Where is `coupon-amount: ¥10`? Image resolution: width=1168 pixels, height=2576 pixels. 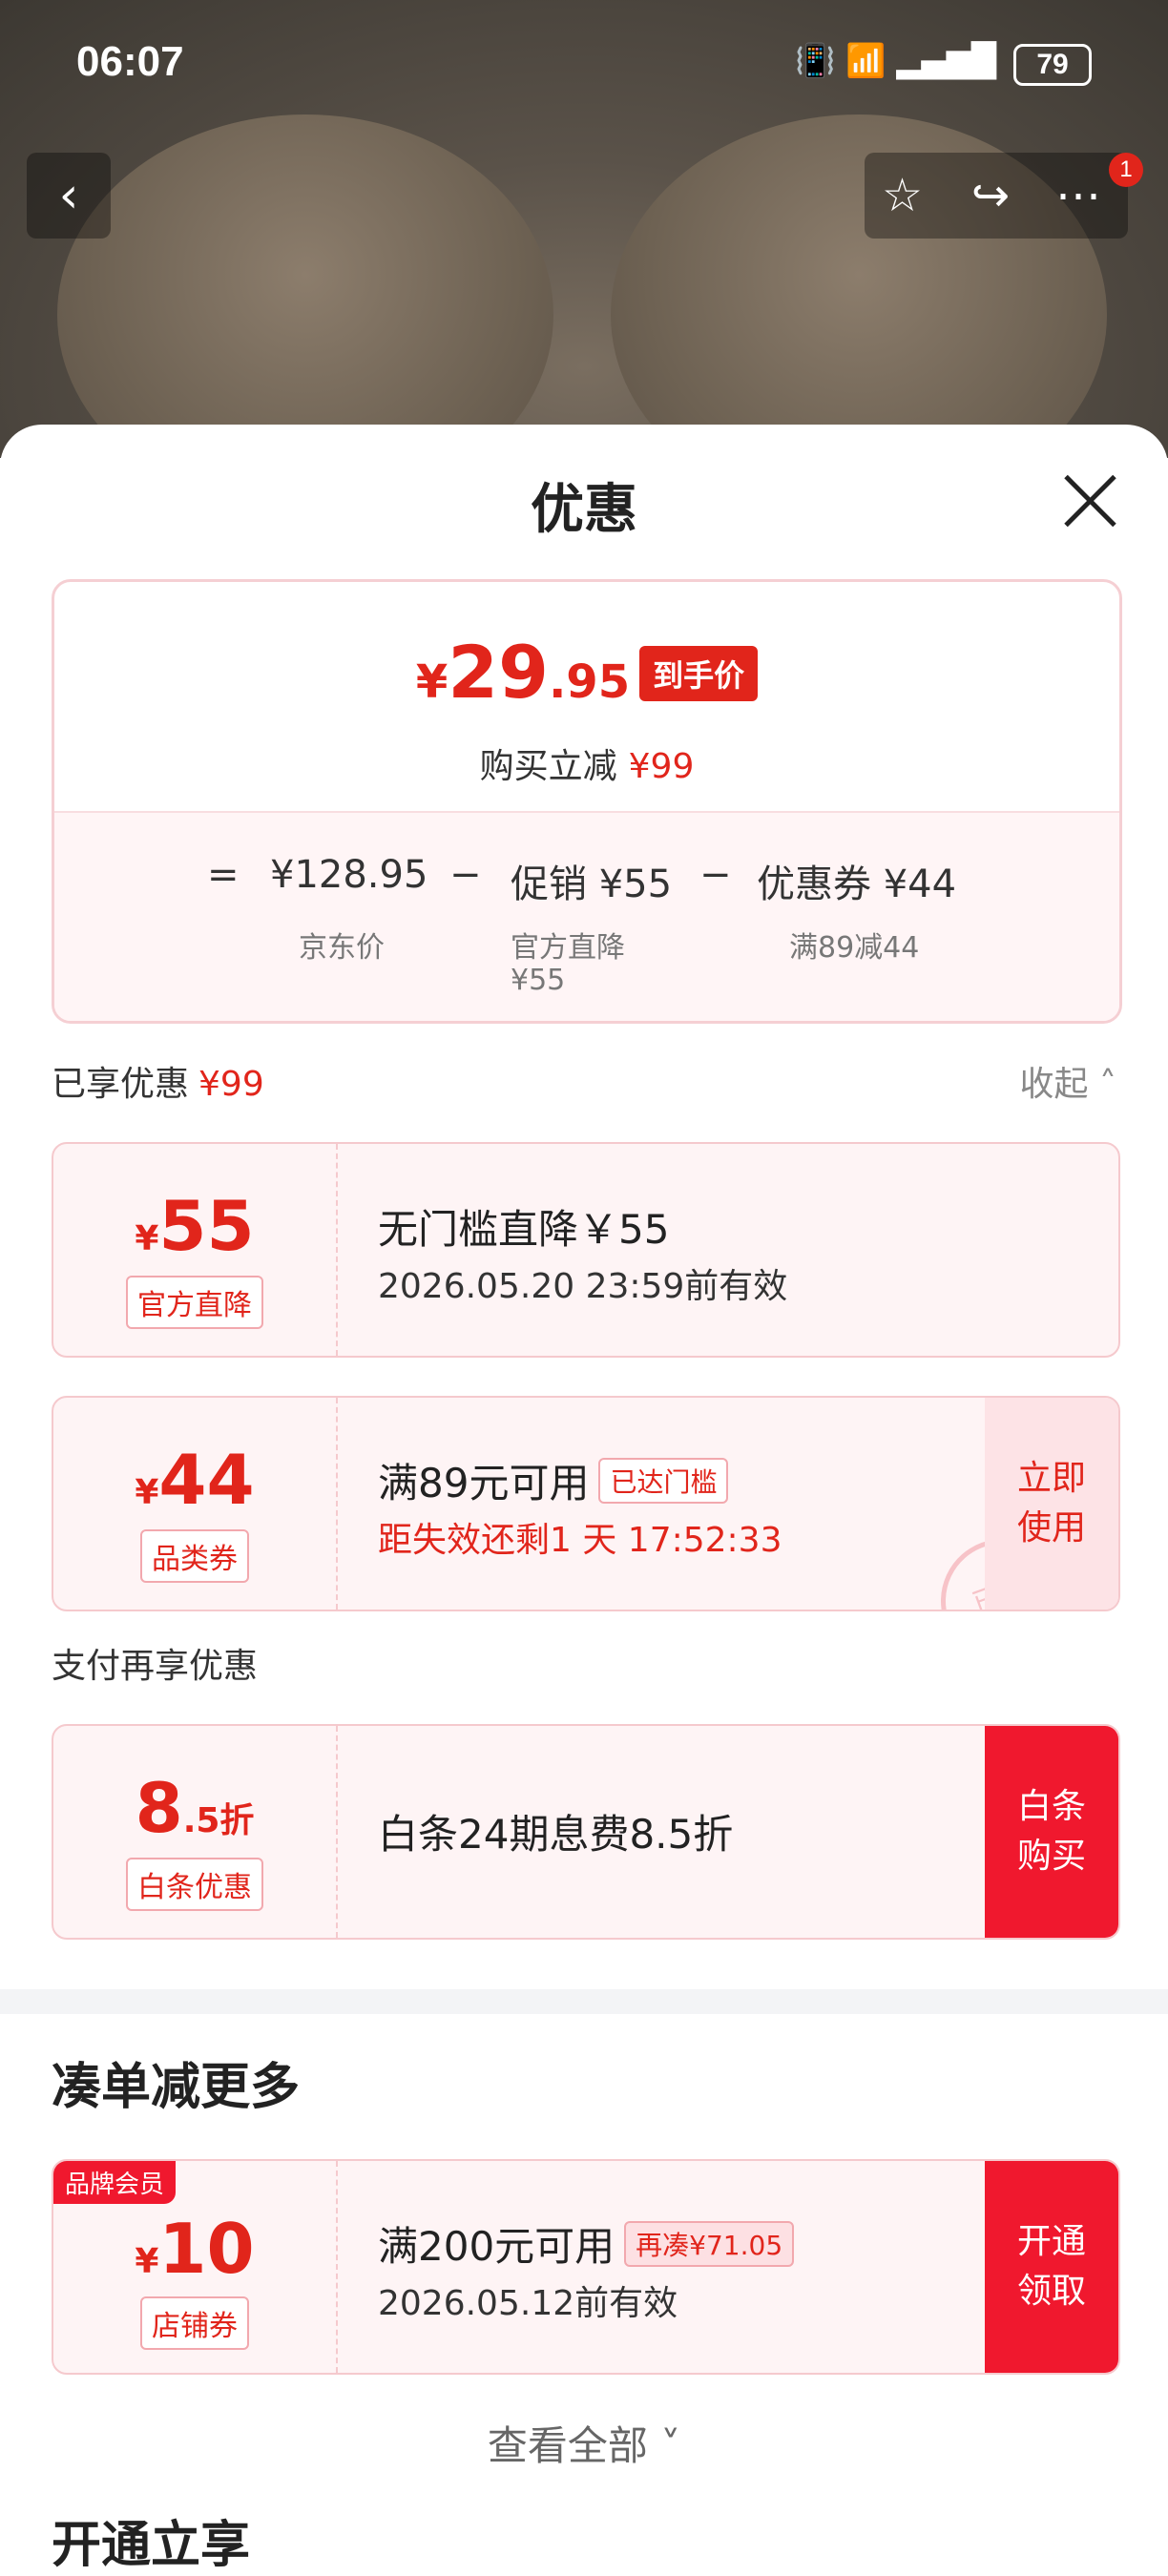 coupon-amount: ¥10 is located at coordinates (194, 2249).